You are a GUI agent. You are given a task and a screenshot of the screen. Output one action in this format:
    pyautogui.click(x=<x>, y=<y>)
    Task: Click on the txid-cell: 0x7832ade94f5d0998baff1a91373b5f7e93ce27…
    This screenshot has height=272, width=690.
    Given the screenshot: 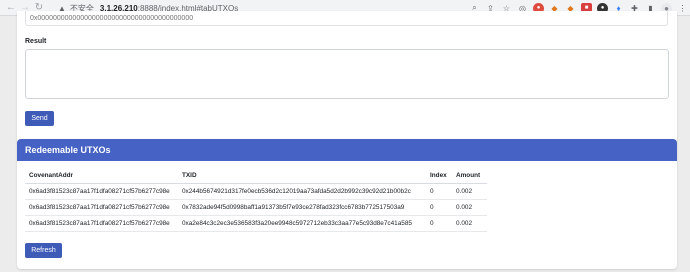 What is the action you would take?
    pyautogui.click(x=302, y=207)
    